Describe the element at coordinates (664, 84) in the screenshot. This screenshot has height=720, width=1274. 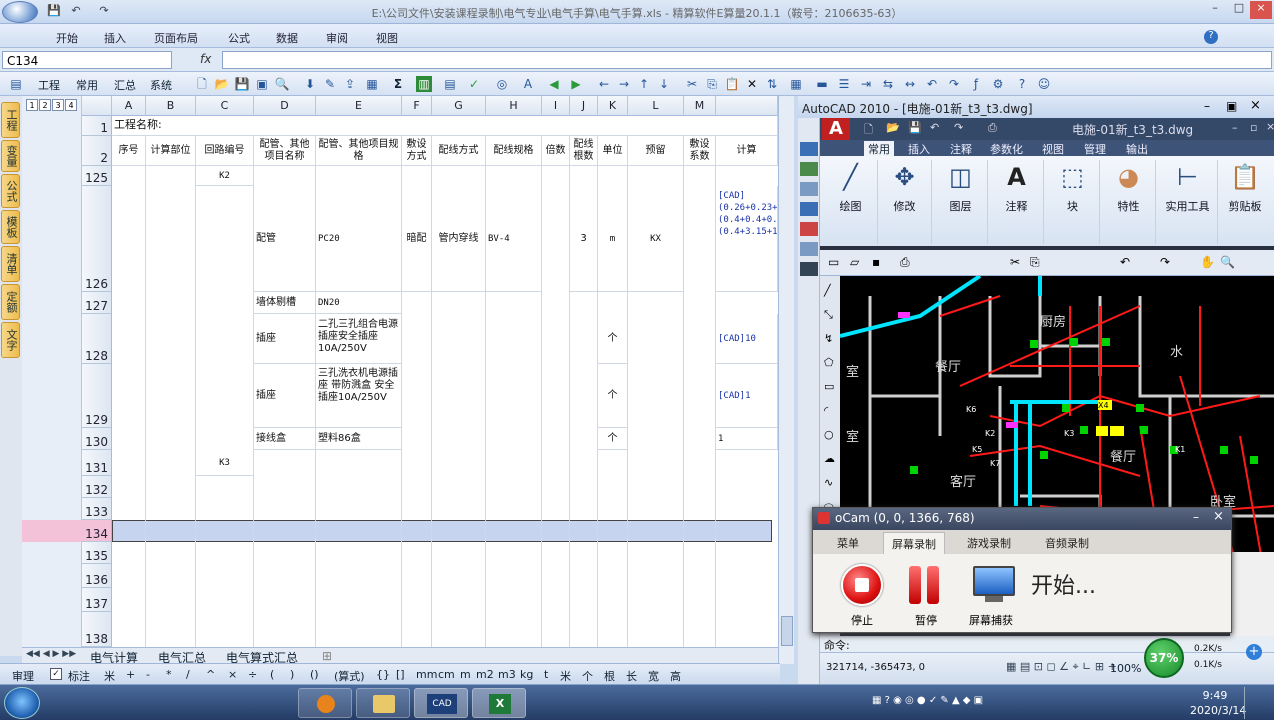
I see `arrow-down-icon: ↓` at that location.